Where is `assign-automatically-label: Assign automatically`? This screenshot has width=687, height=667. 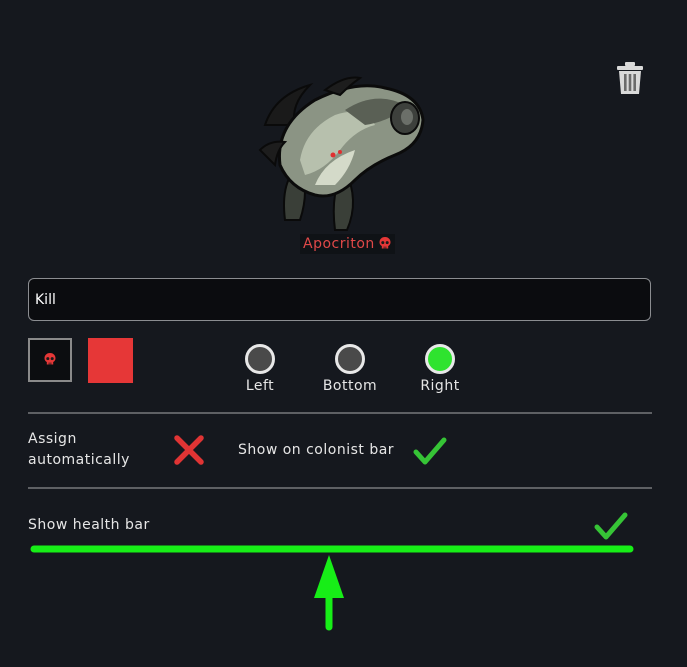 assign-automatically-label: Assign automatically is located at coordinates (79, 450).